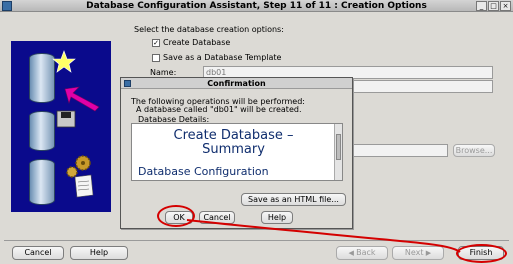 This screenshot has width=513, height=264. What do you see at coordinates (481, 253) in the screenshot?
I see `finish-highlight-ellipse` at bounding box center [481, 253].